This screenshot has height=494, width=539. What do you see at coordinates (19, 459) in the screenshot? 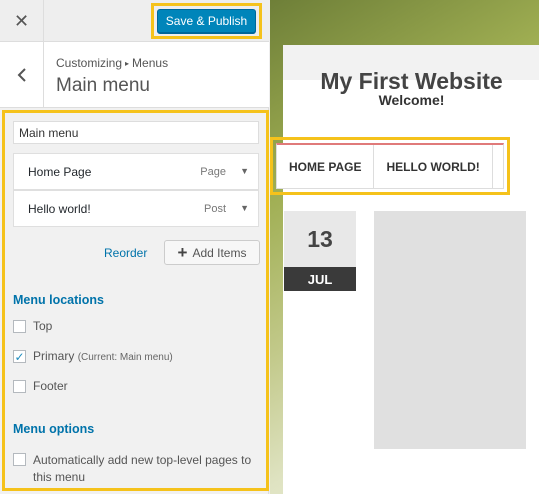
I see `auto-add-checkbox` at bounding box center [19, 459].